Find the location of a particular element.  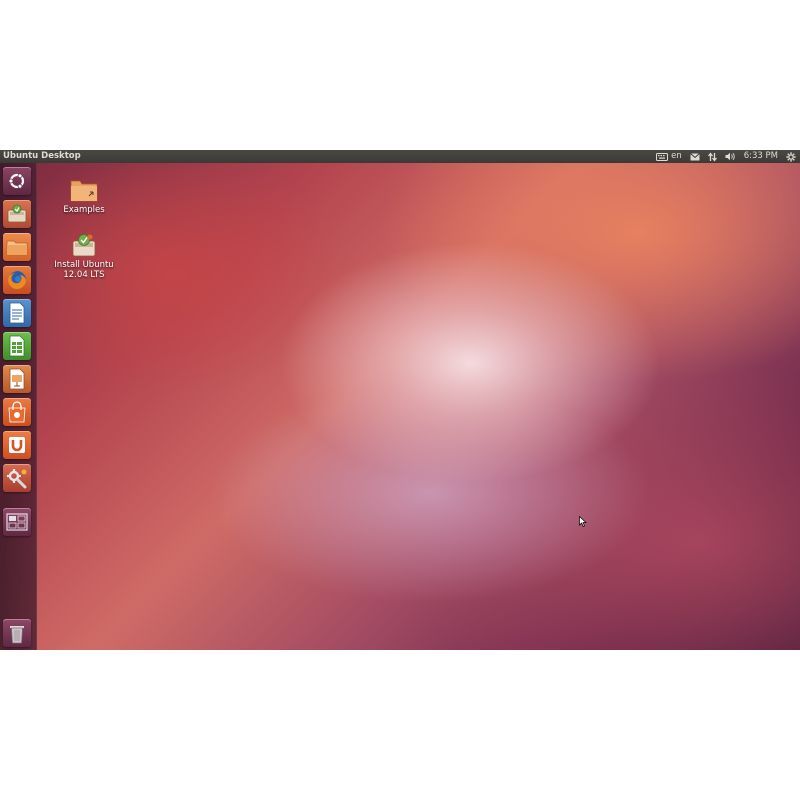

keyboard-layout-label: en is located at coordinates (676, 156).